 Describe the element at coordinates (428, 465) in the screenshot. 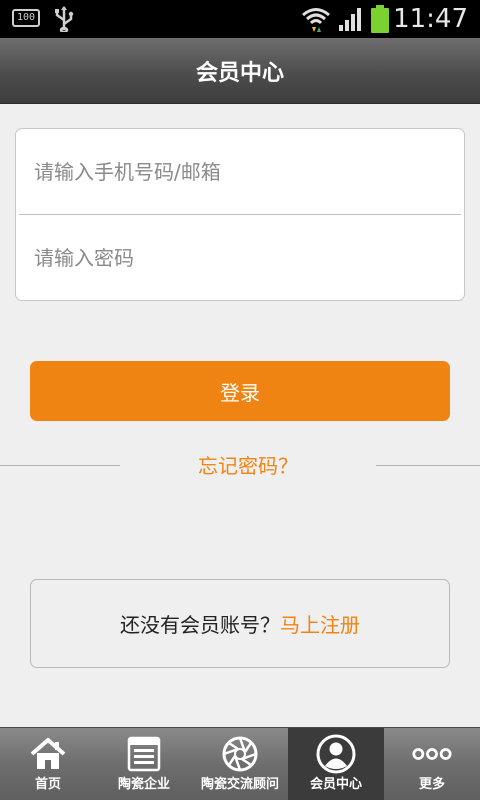

I see `forgot-divider-right` at that location.